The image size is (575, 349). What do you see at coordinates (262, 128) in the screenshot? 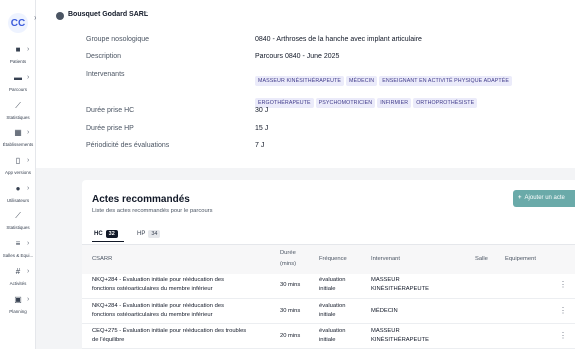
I see `duree-hp-value: 15 J` at bounding box center [262, 128].